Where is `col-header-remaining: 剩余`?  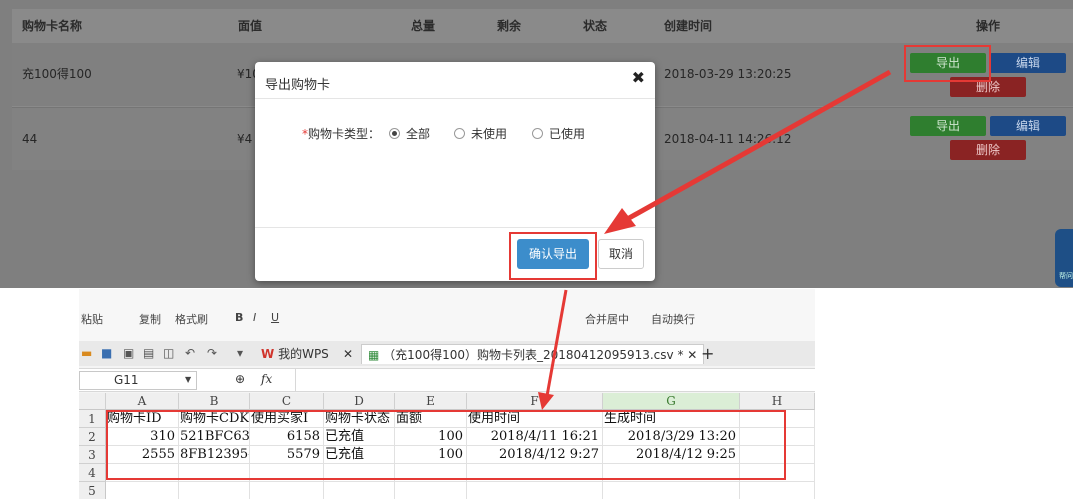 col-header-remaining: 剩余 is located at coordinates (509, 26).